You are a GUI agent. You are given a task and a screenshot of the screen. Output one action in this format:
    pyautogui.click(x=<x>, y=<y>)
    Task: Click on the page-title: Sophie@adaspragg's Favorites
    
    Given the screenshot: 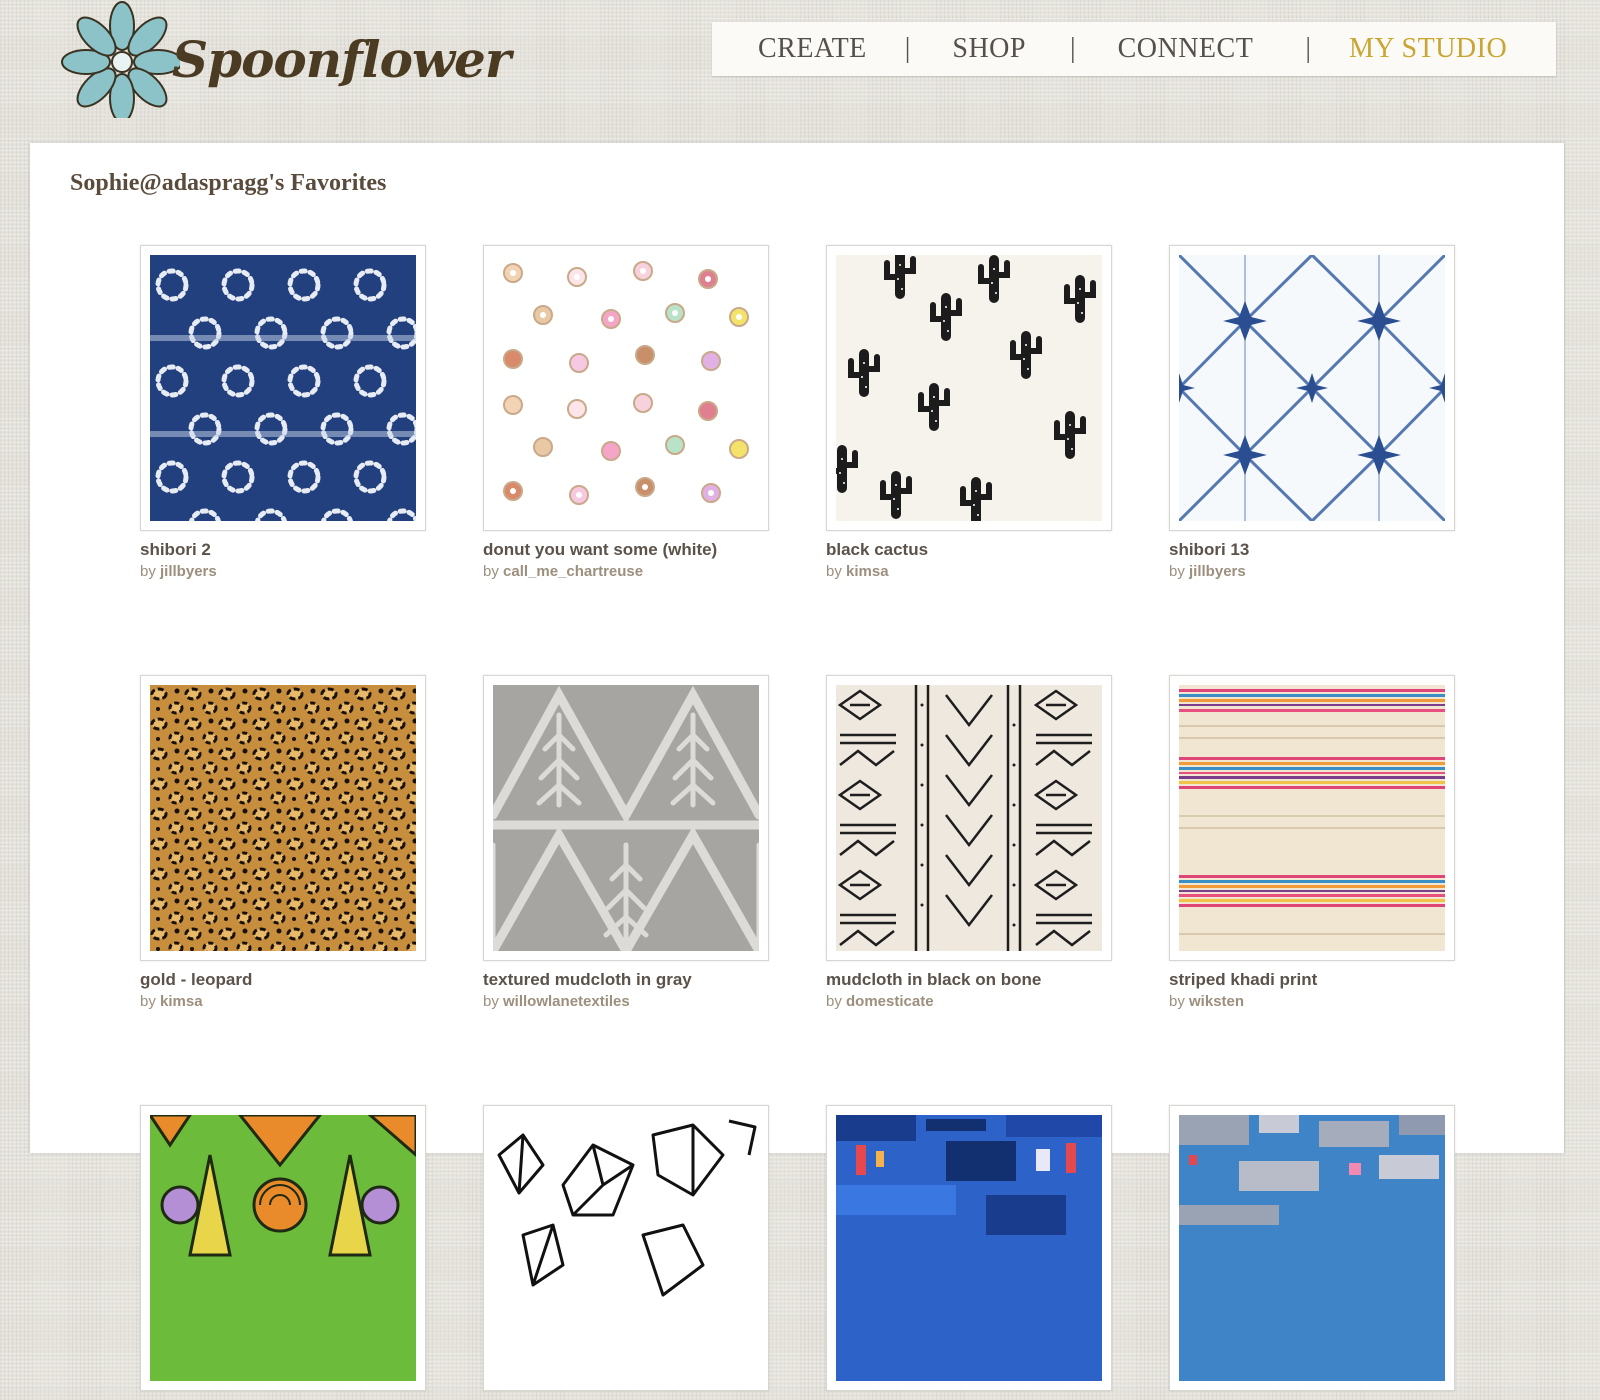 What is the action you would take?
    pyautogui.click(x=228, y=183)
    